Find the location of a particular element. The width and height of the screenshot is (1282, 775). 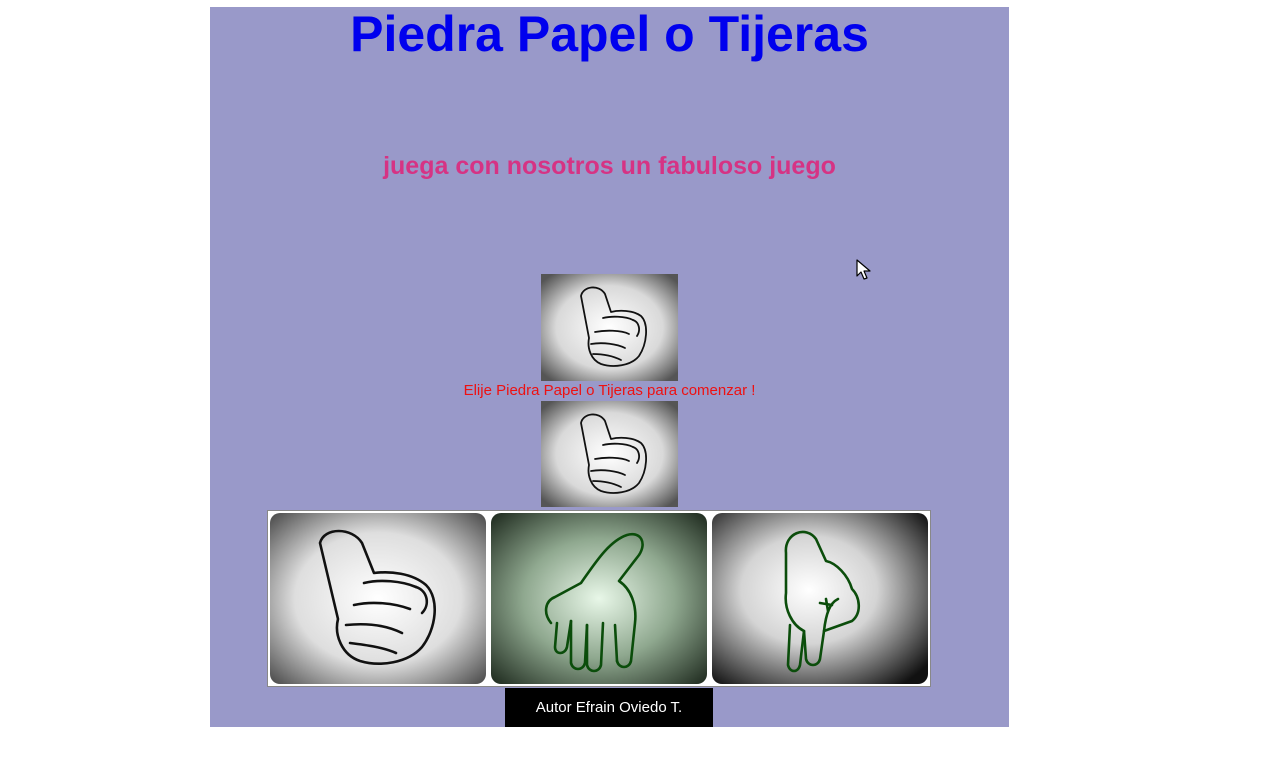

paper-option-button is located at coordinates (599, 598).